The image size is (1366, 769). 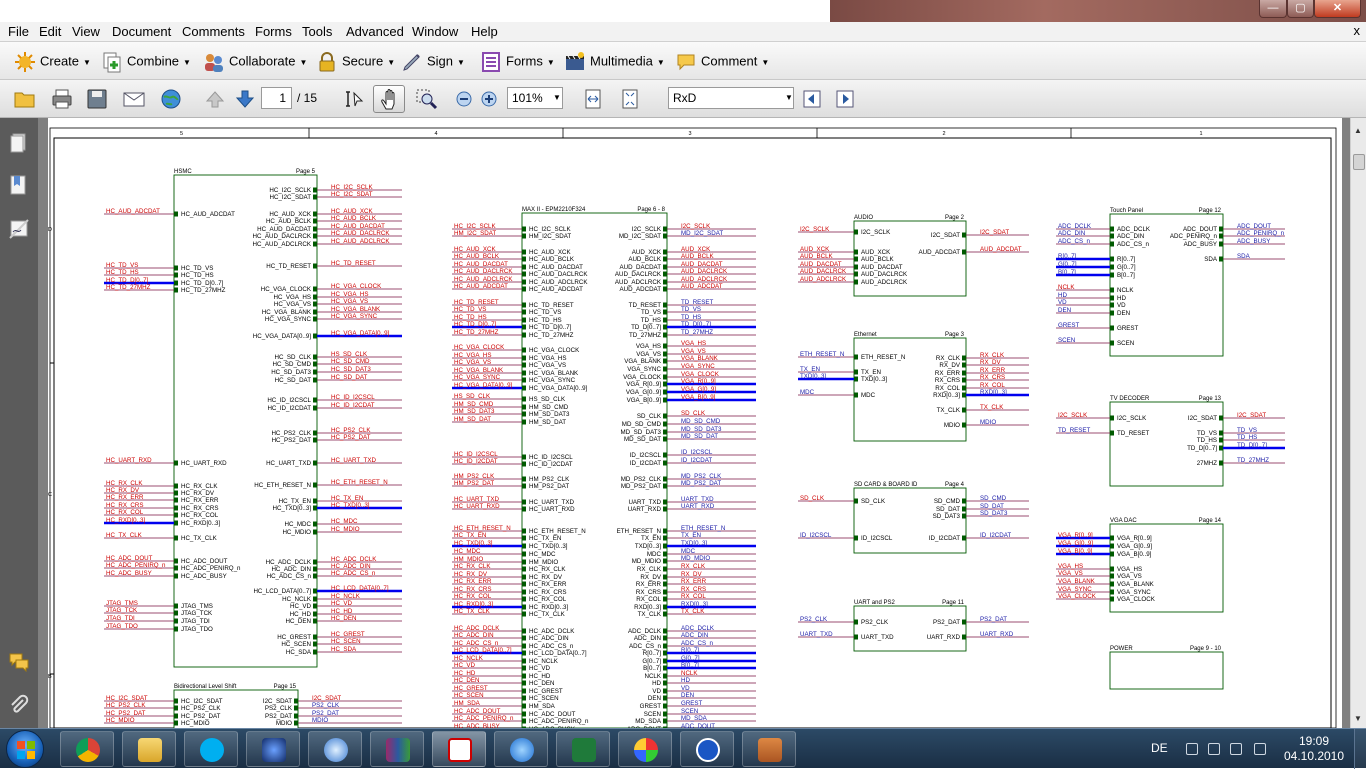 I want to click on tray-power-icon, so click(x=1236, y=749).